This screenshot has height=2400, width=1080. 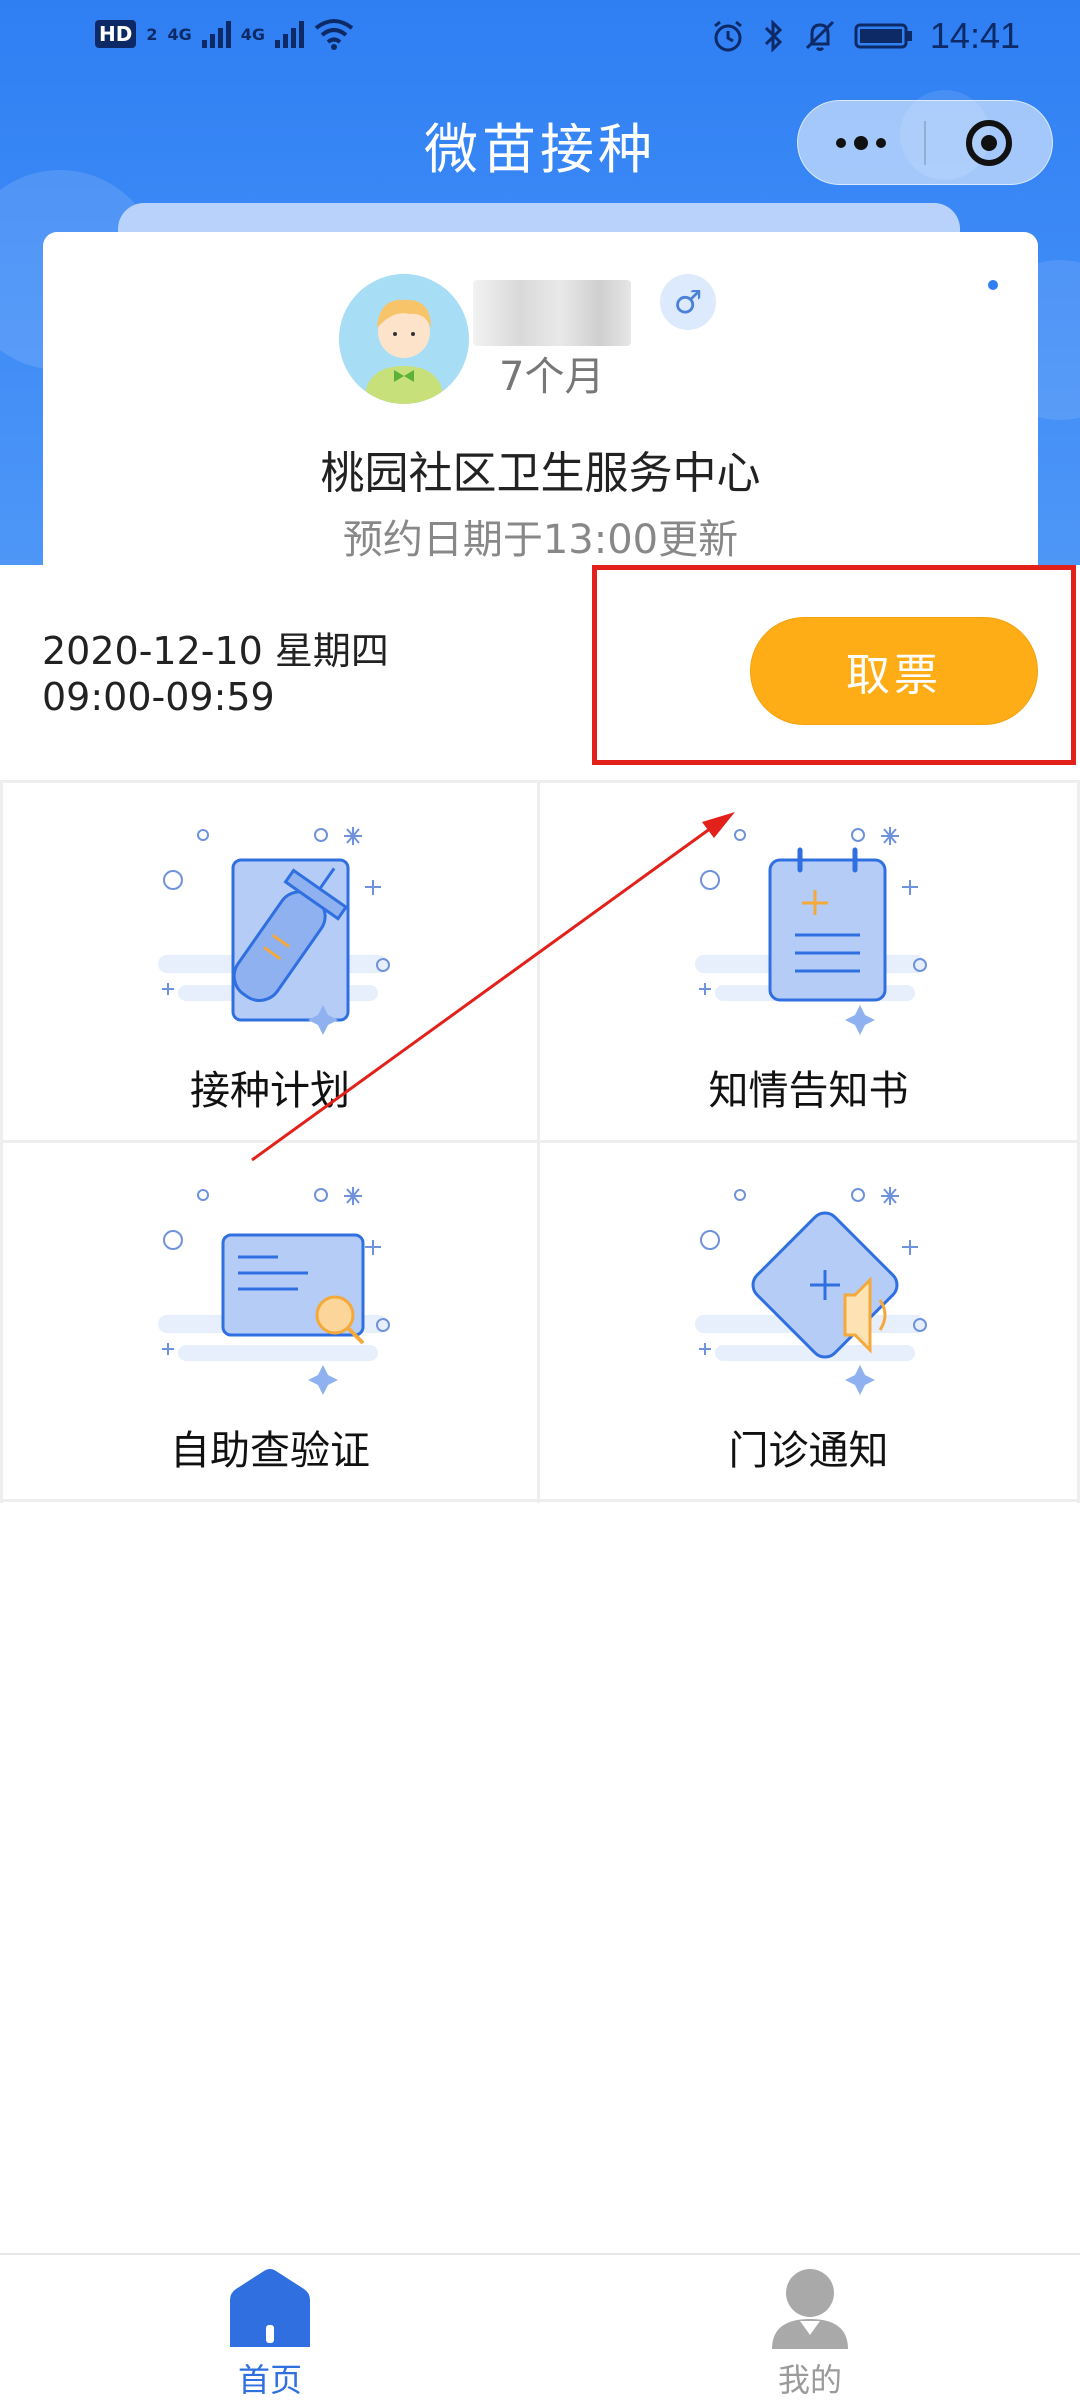 I want to click on menu-label: 门诊通知, so click(x=808, y=1451).